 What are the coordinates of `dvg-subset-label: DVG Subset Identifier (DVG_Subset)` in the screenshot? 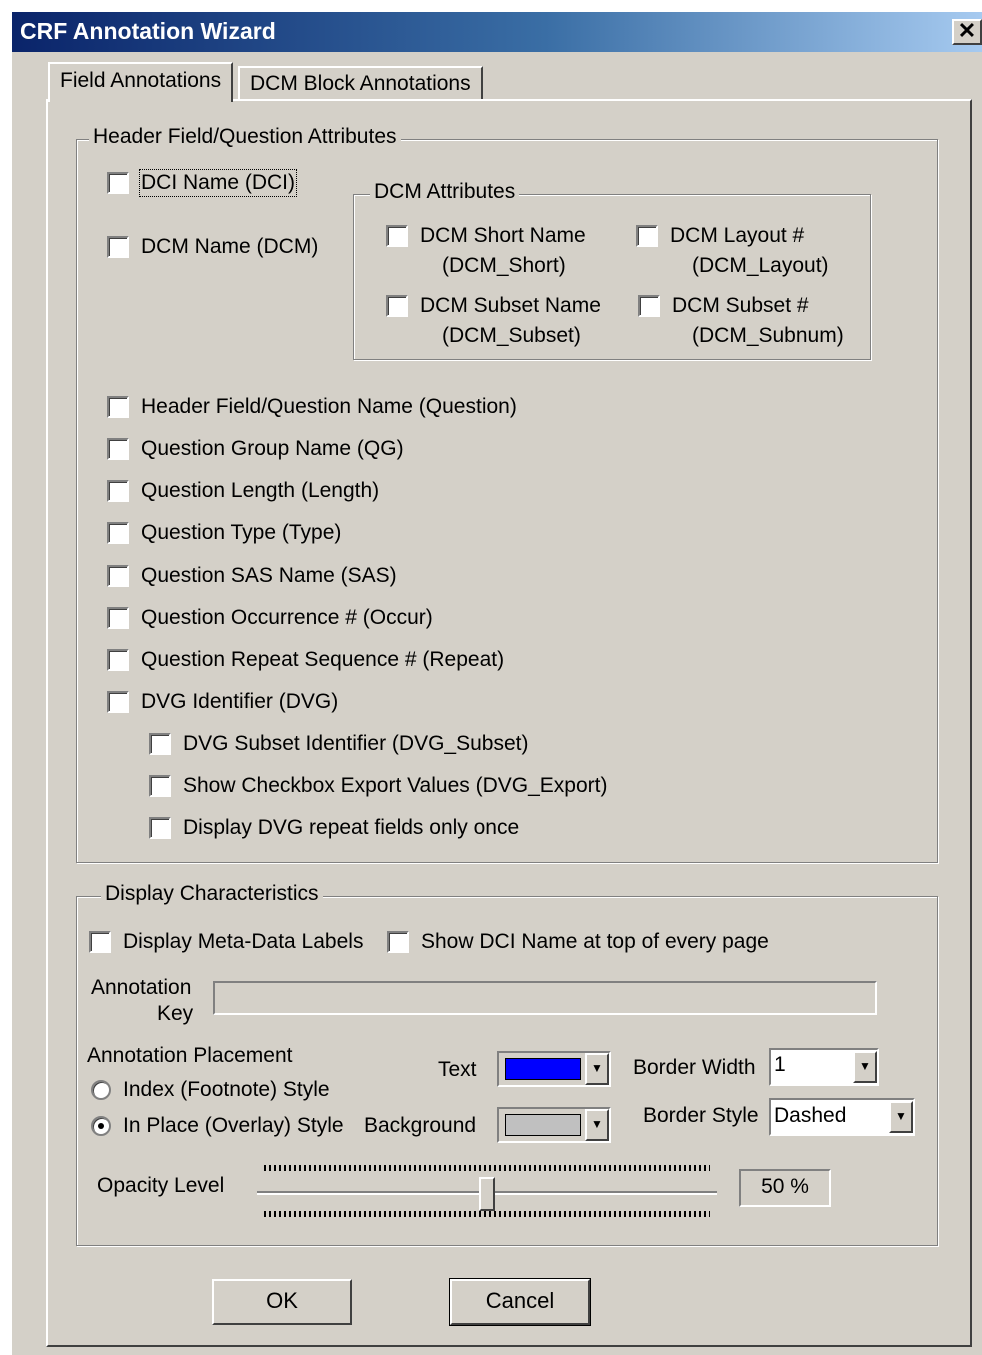 It's located at (356, 743).